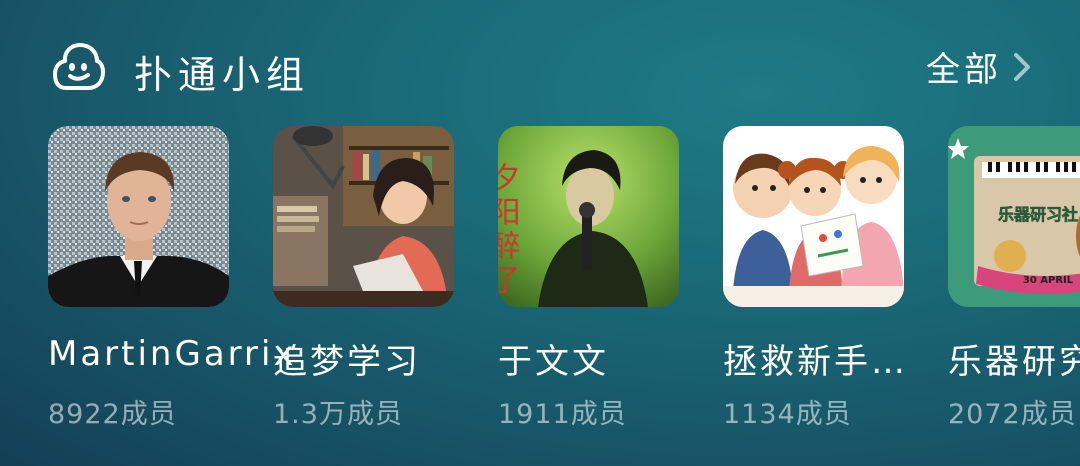 This screenshot has height=466, width=1080. Describe the element at coordinates (112, 414) in the screenshot. I see `group-member-count: 8922成员` at that location.